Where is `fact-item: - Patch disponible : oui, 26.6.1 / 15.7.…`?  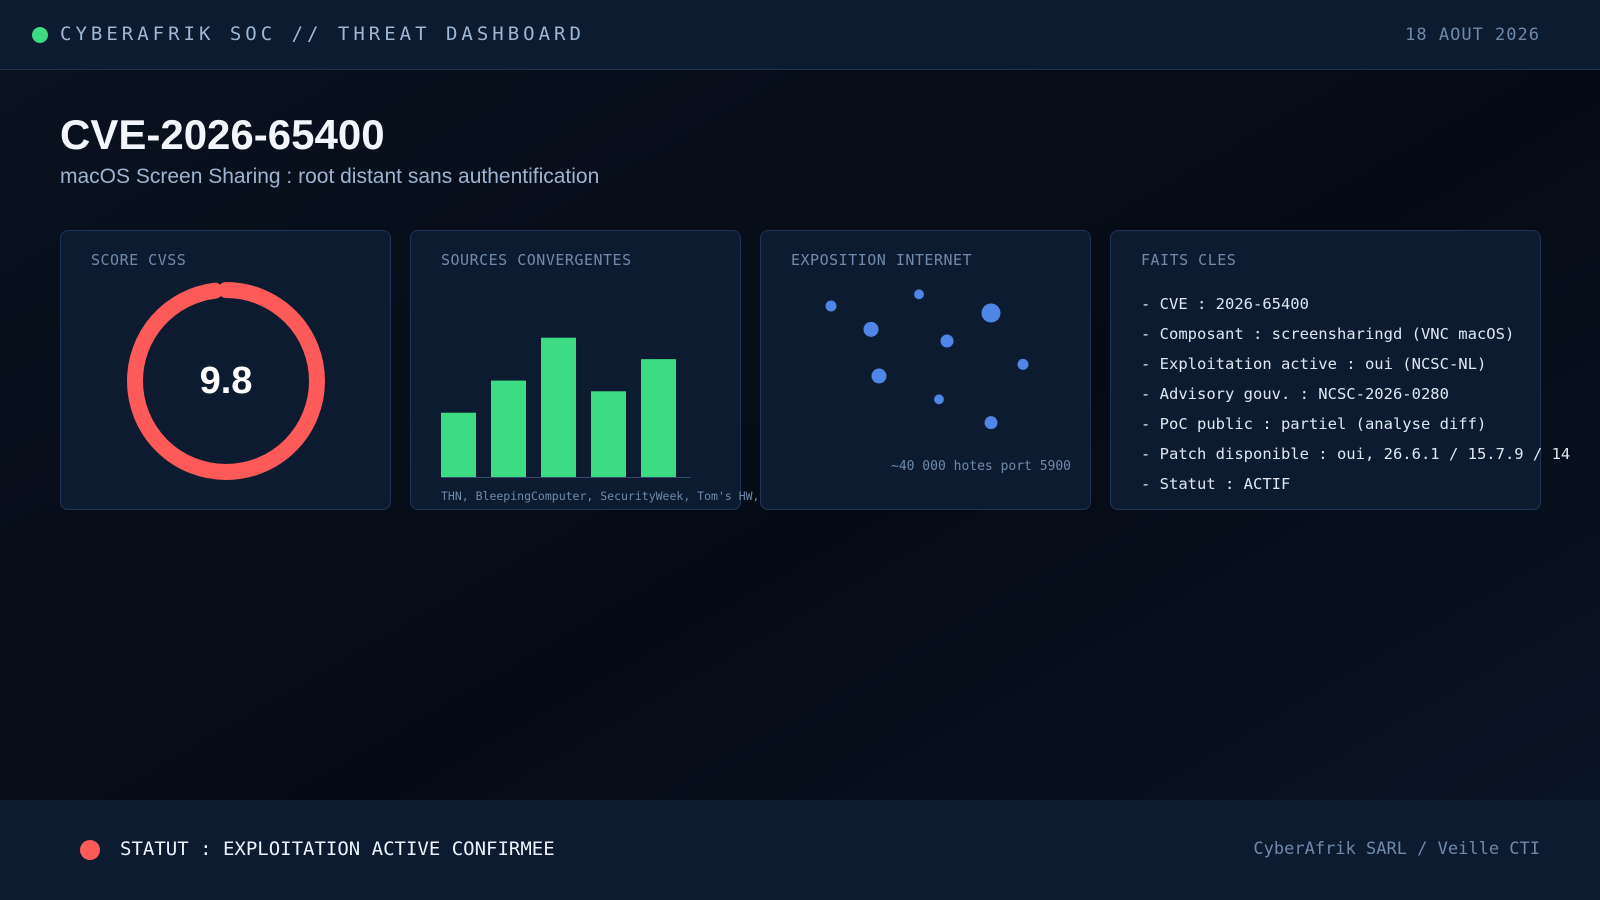
fact-item: - Patch disponible : oui, 26.6.1 / 15.7.… is located at coordinates (1356, 454).